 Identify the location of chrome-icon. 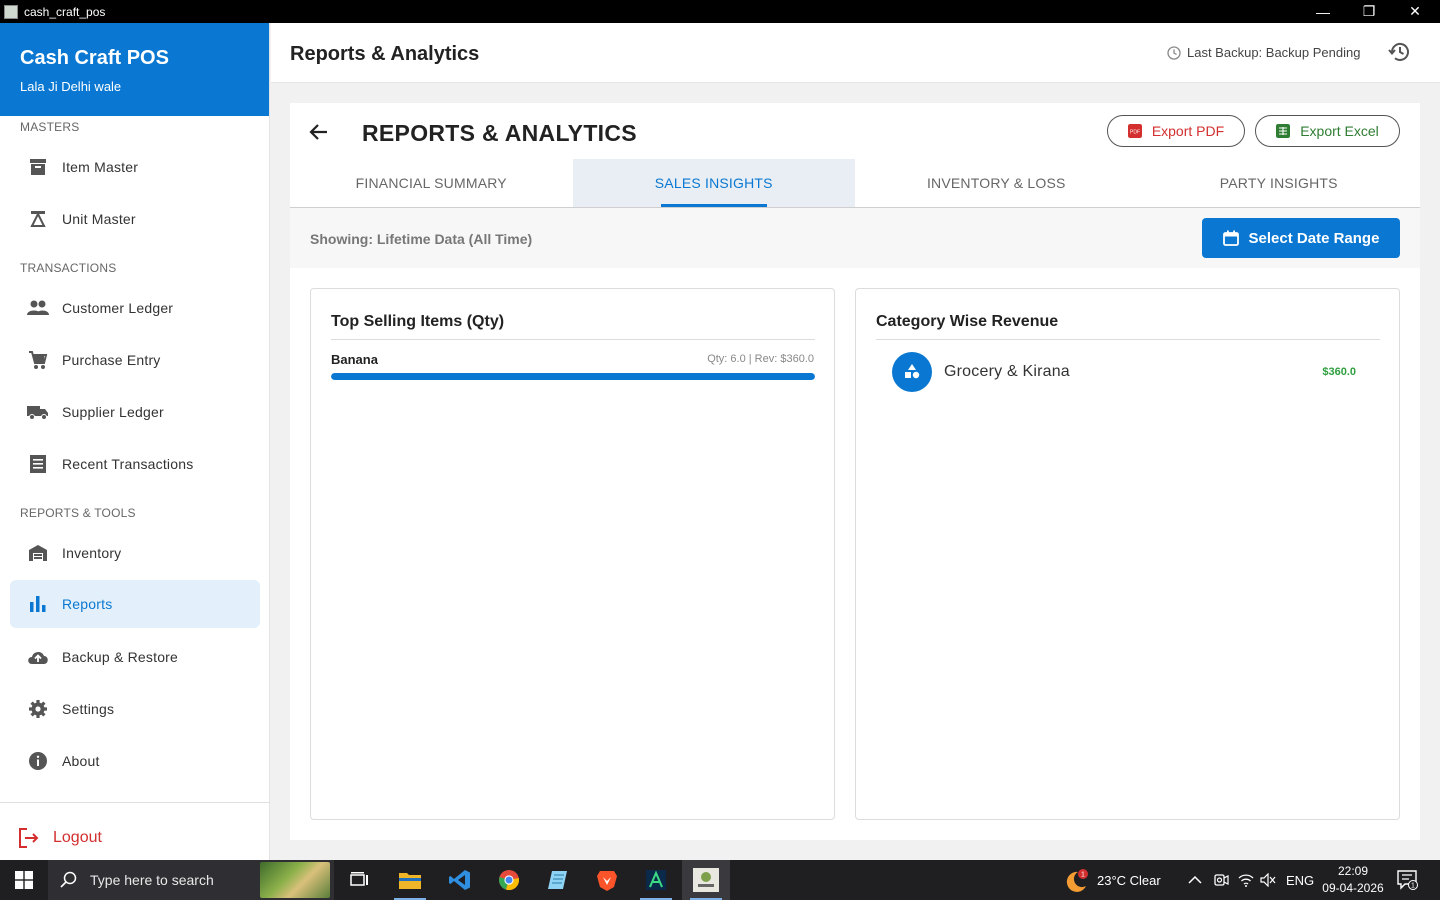
(509, 880).